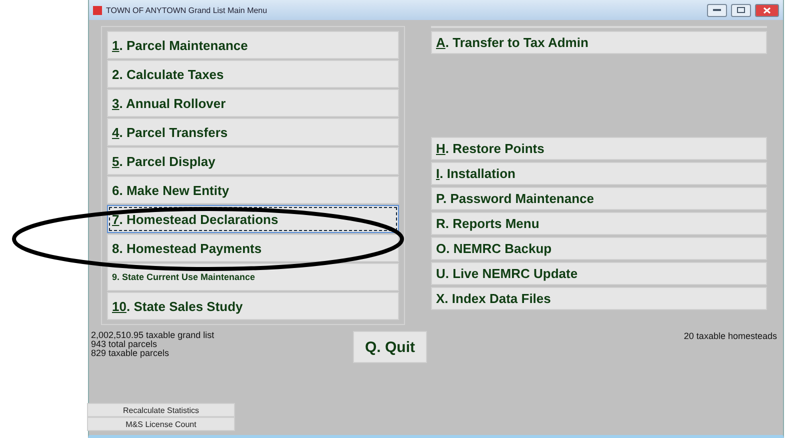 Image resolution: width=804 pixels, height=438 pixels. Describe the element at coordinates (599, 198) in the screenshot. I see `menu-item: P. Password Maintenance` at that location.